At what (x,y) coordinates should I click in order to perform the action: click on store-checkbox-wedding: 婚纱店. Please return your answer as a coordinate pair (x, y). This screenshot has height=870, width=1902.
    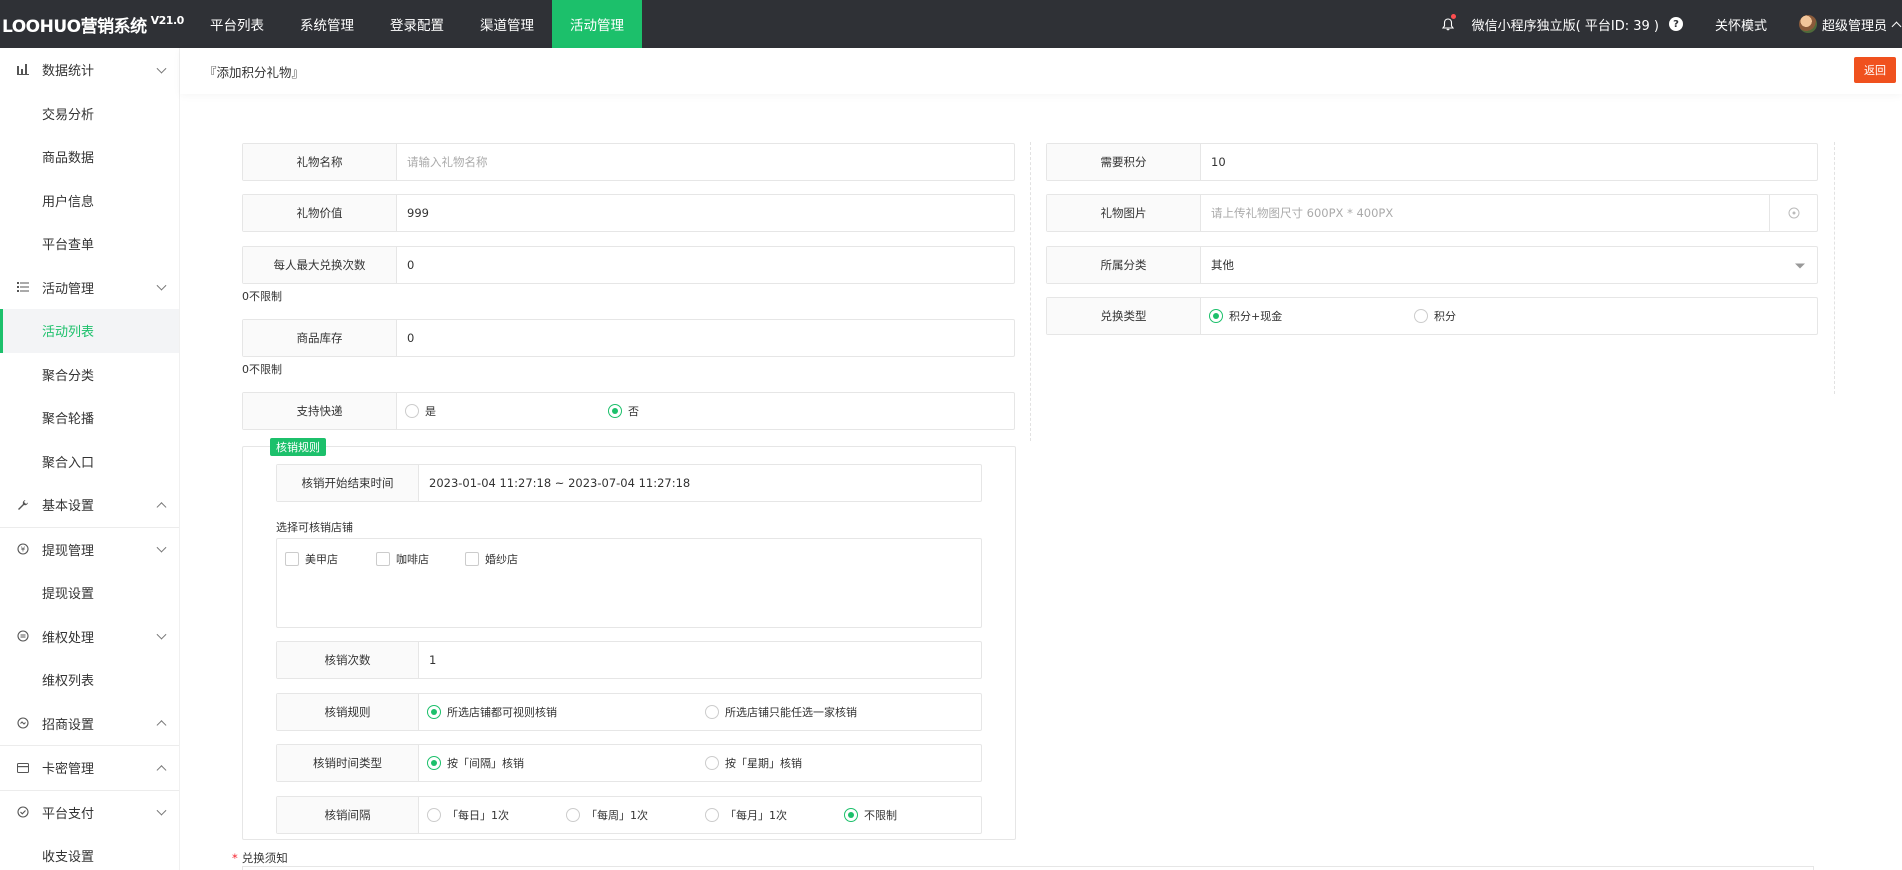
    Looking at the image, I should click on (491, 559).